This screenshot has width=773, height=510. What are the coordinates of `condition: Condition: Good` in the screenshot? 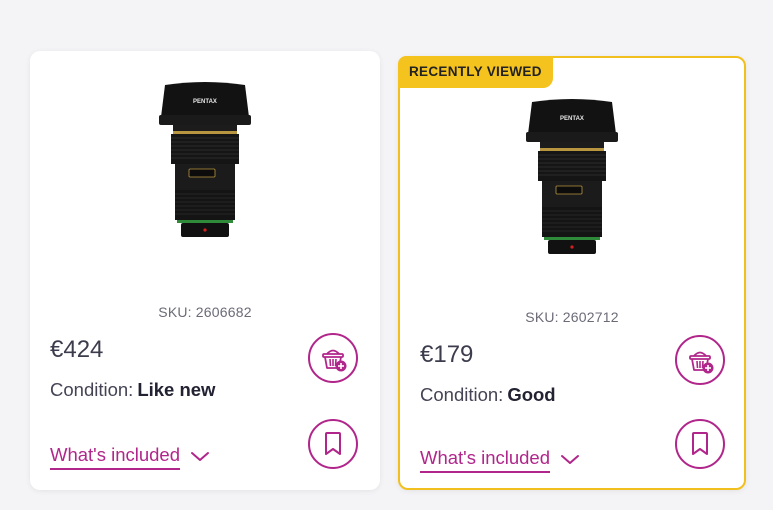 It's located at (488, 395).